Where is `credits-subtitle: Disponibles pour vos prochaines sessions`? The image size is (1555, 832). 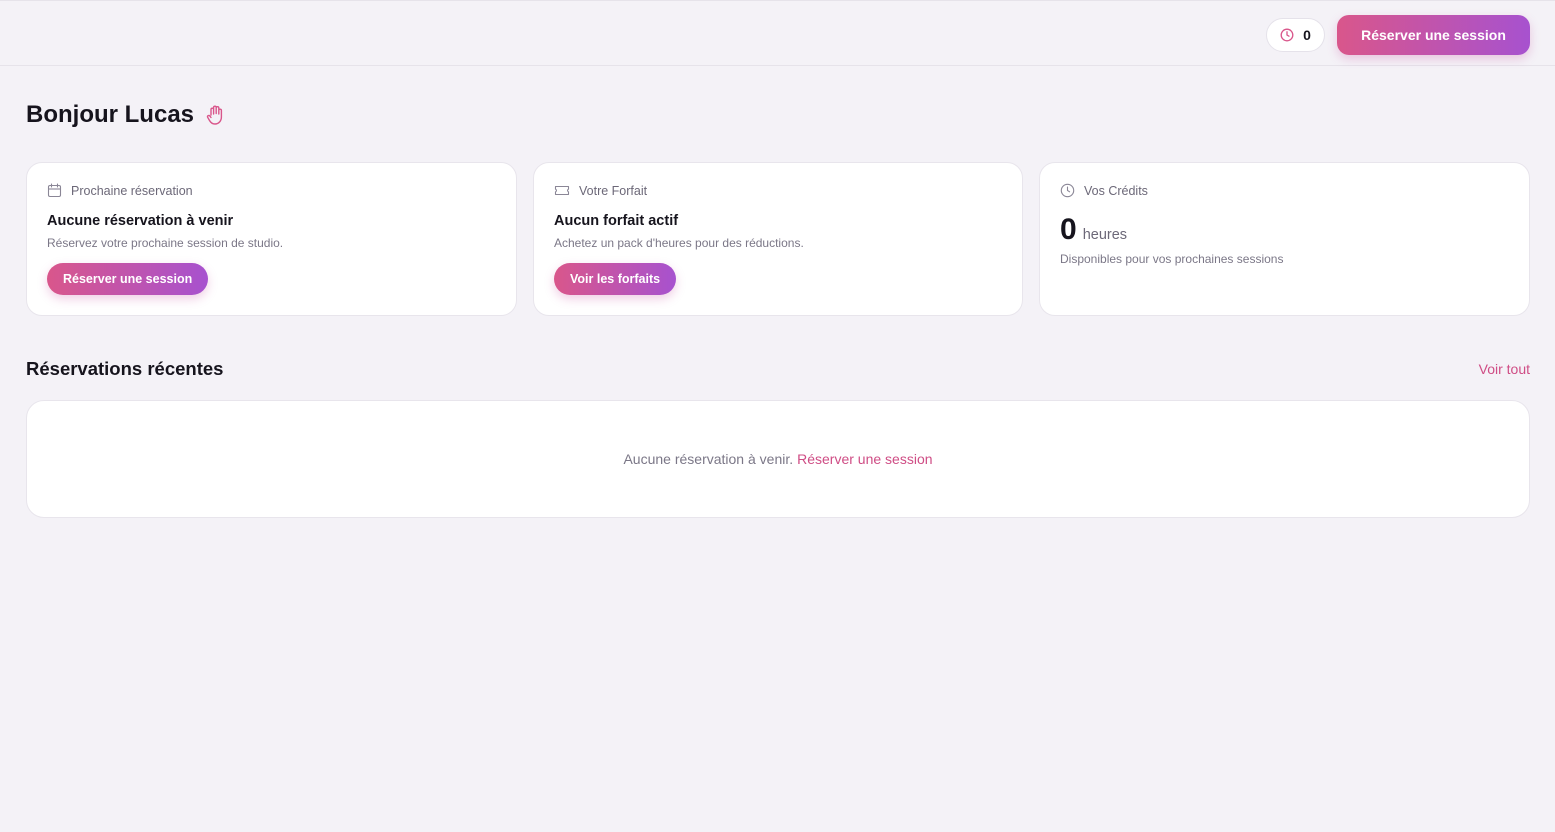
credits-subtitle: Disponibles pour vos prochaines sessions is located at coordinates (1172, 259).